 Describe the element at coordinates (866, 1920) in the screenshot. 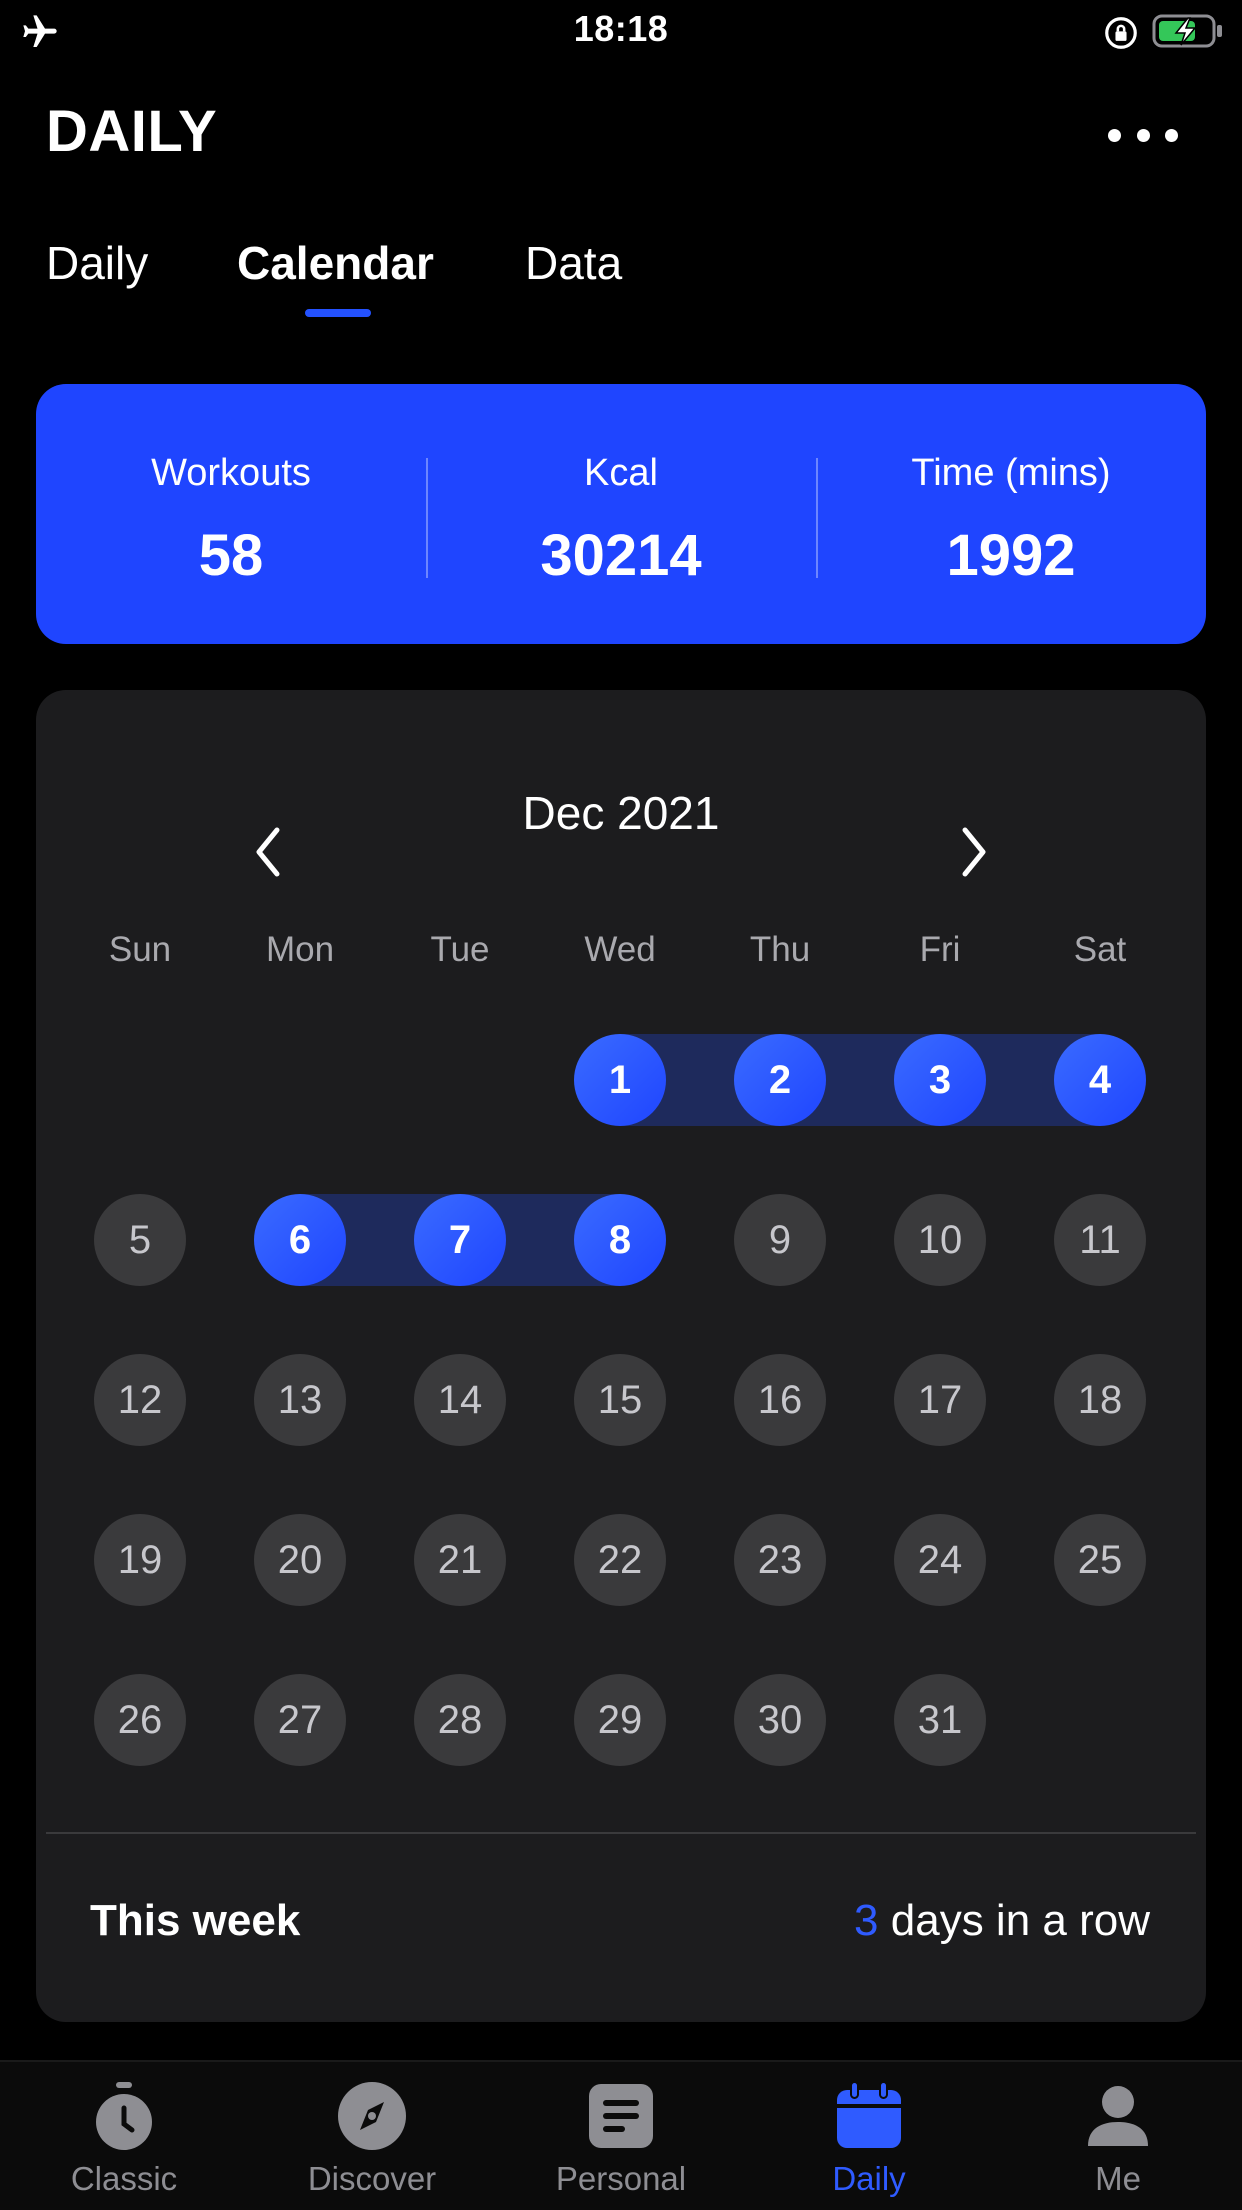

I see `streak-count: 3` at that location.